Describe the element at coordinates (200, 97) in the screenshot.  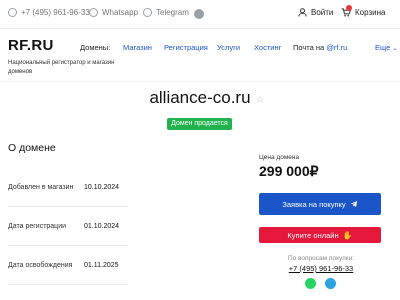
I see `domain-name: alliance-co.ru` at that location.